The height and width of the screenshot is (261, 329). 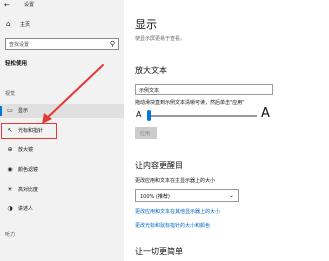 I want to click on search-input: 查找设置 ⚲, so click(x=62, y=44).